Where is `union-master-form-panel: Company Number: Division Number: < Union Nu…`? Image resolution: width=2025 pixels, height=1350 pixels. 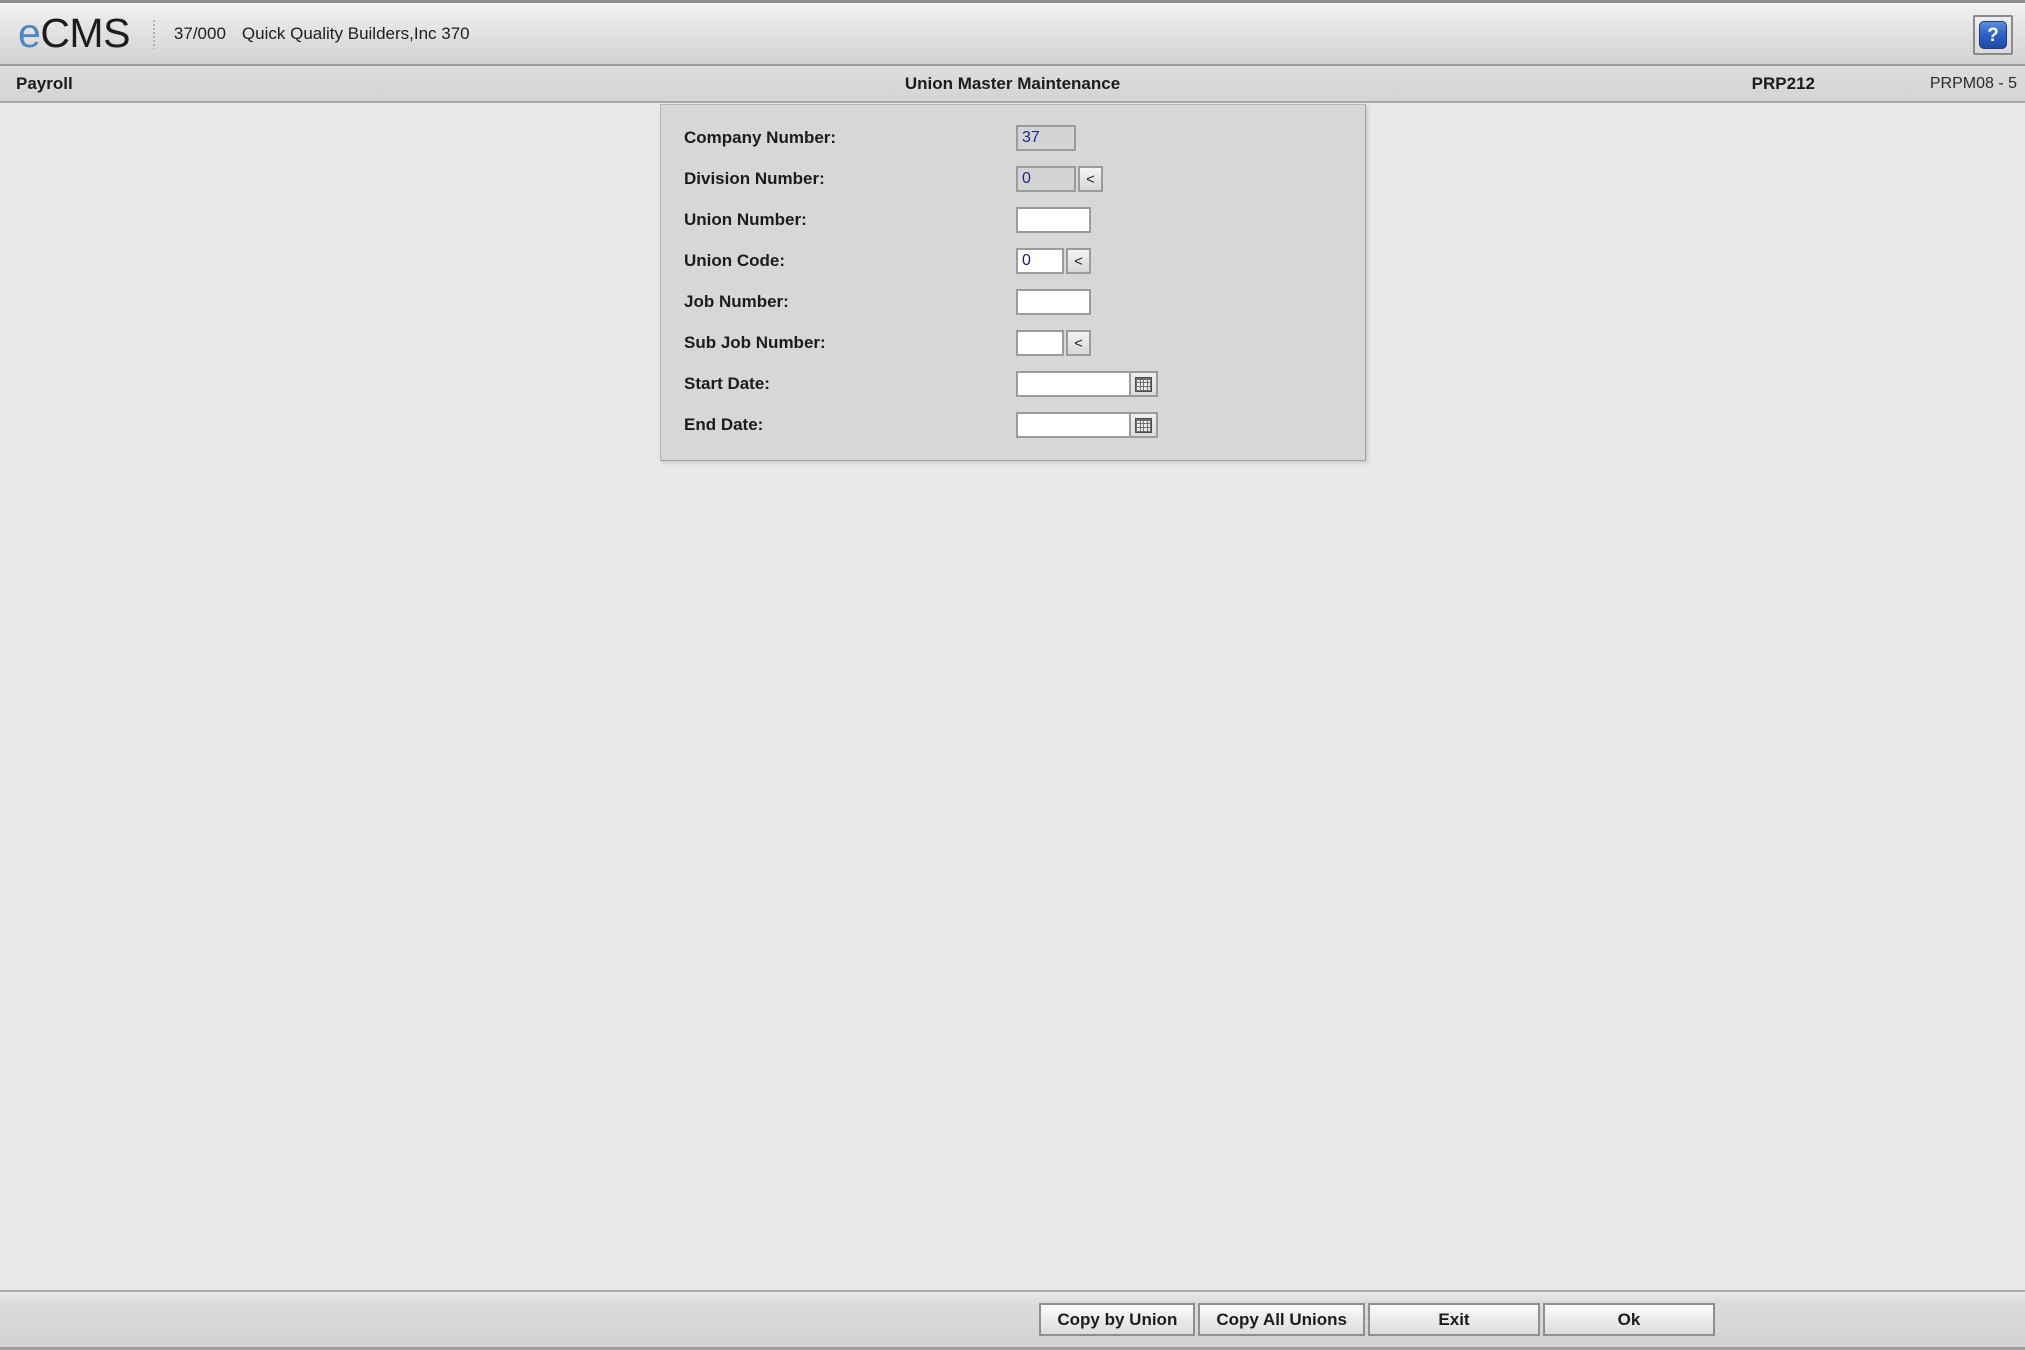 union-master-form-panel: Company Number: Division Number: < Union Nu… is located at coordinates (1013, 282).